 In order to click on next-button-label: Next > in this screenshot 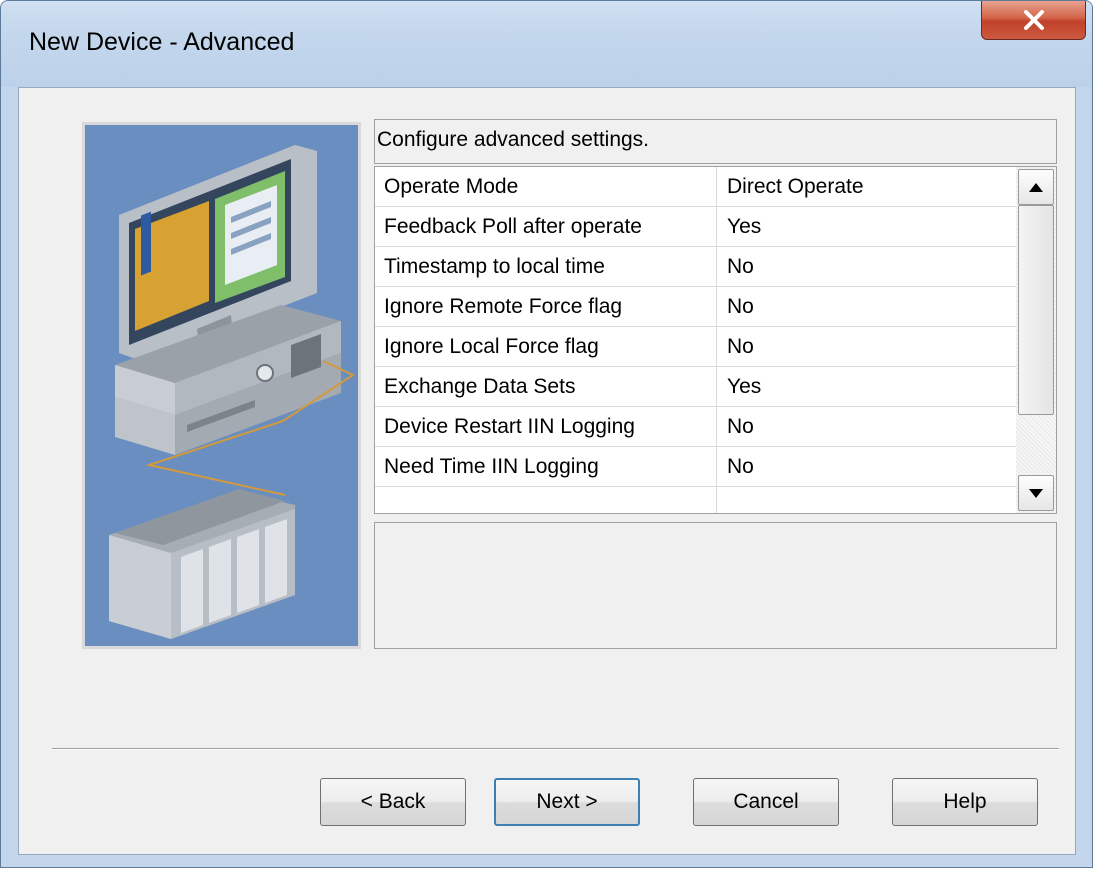, I will do `click(567, 801)`.